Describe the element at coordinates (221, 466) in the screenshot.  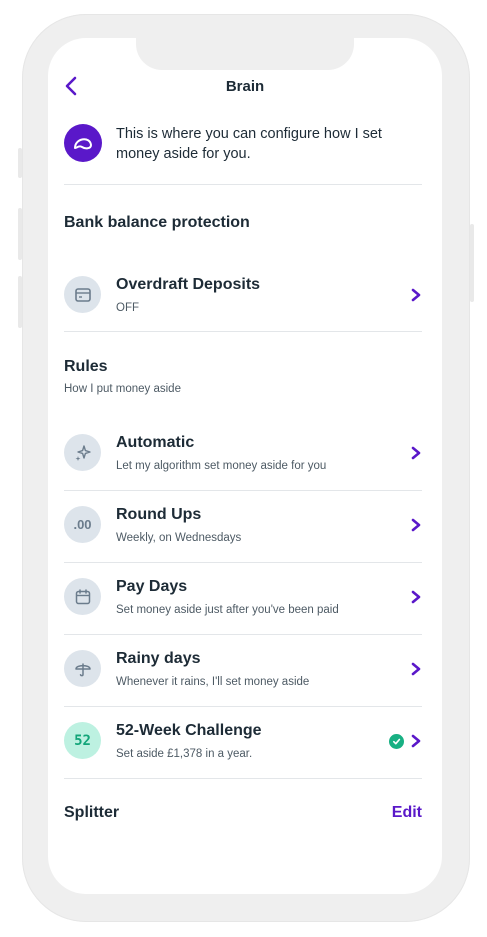
I see `item-description: Let my algorithm set money aside for you` at that location.